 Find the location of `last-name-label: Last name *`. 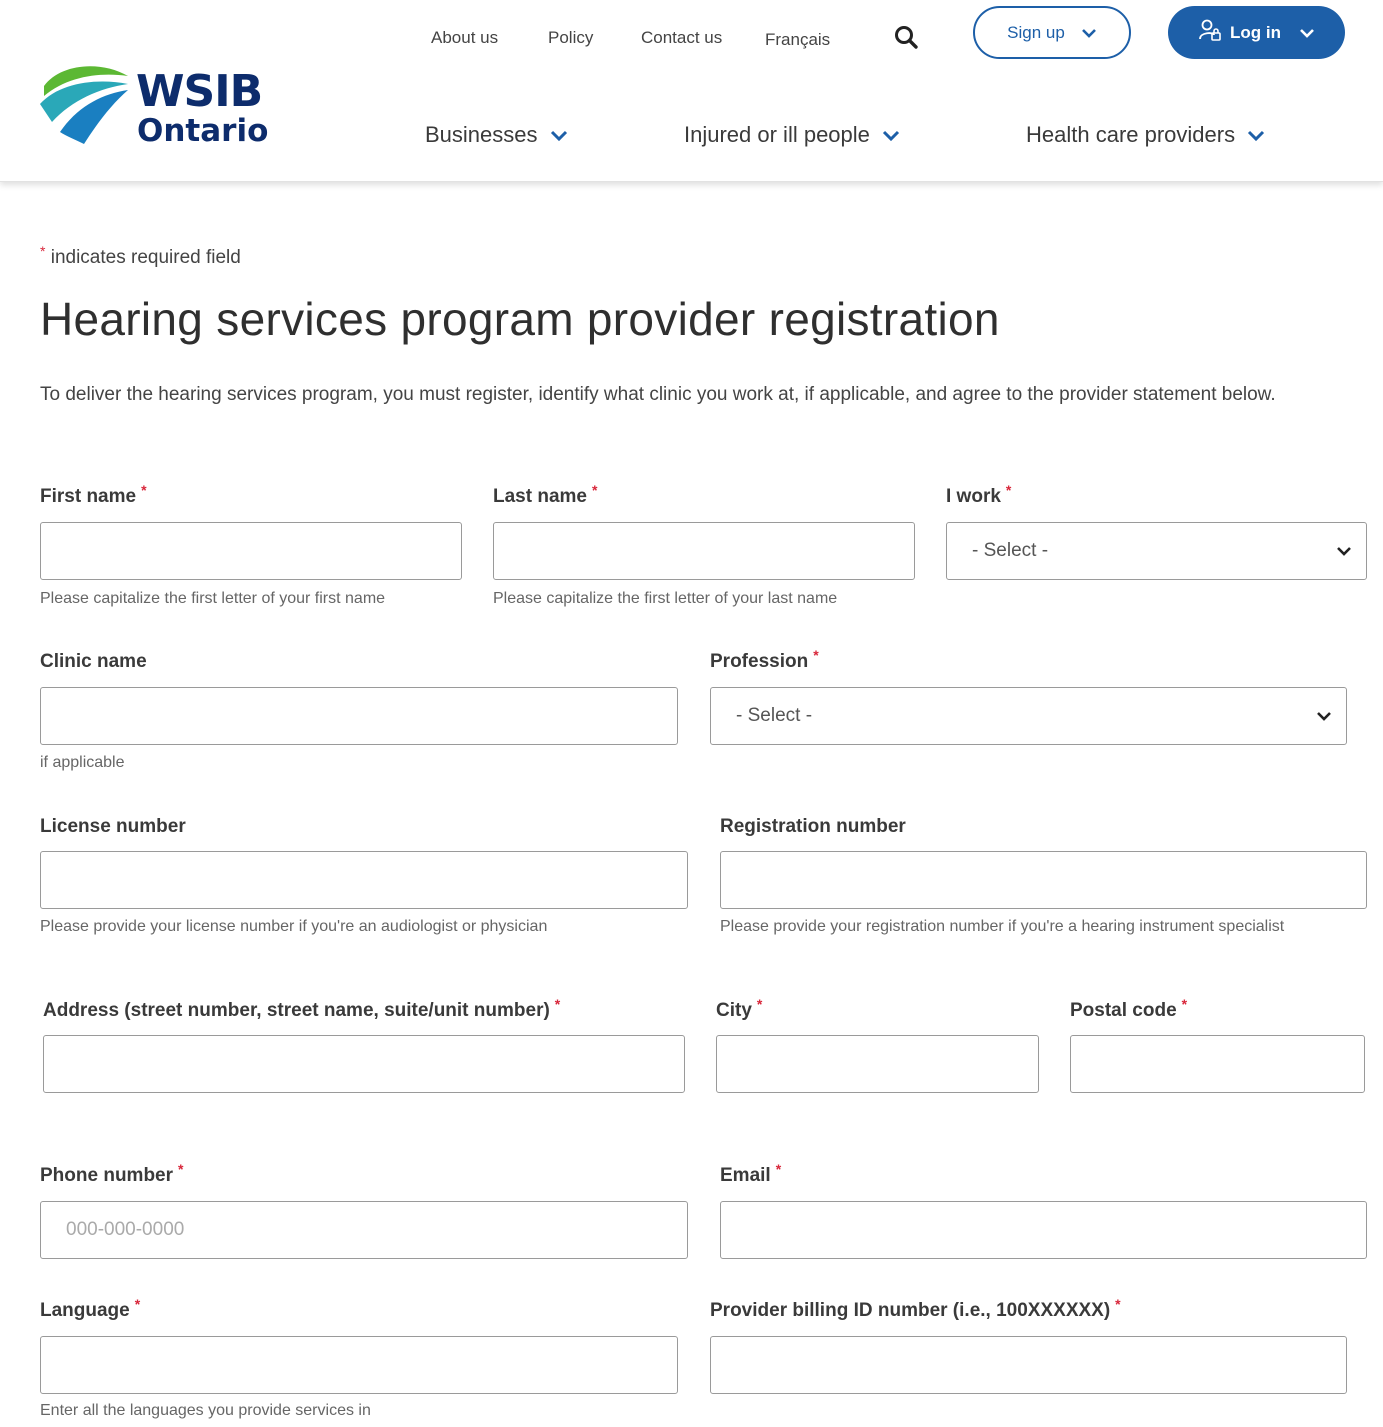

last-name-label: Last name * is located at coordinates (545, 495).